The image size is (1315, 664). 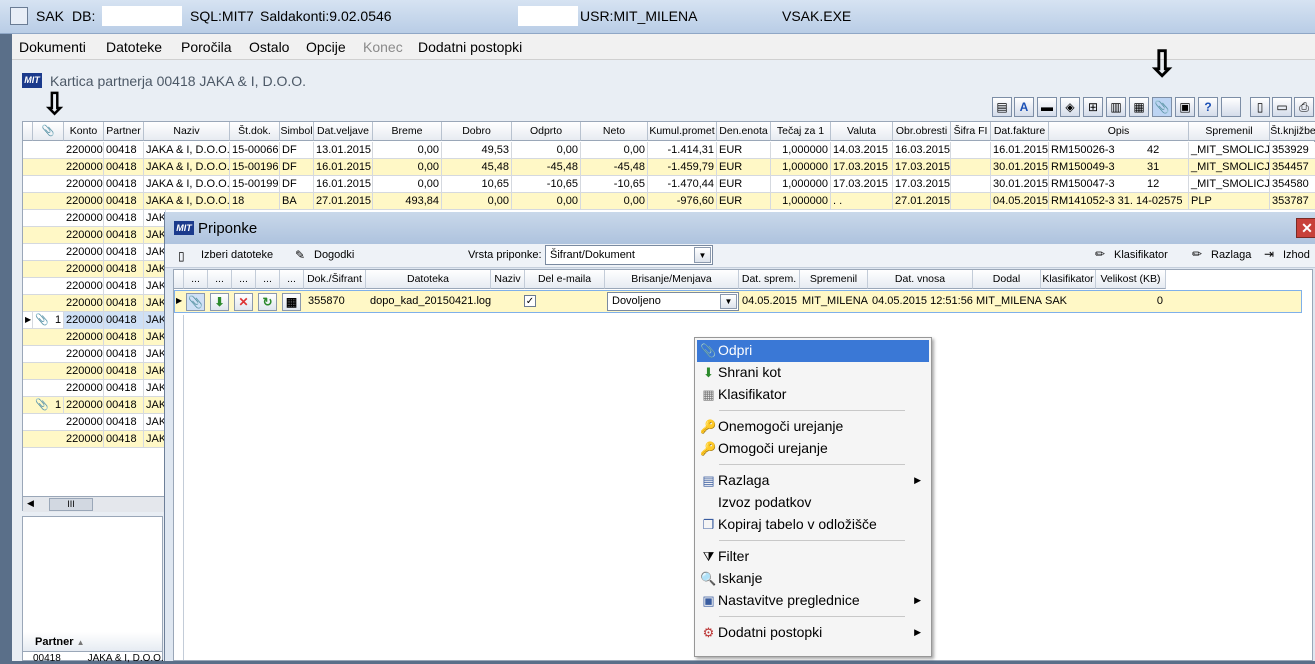 What do you see at coordinates (1116, 107) in the screenshot?
I see `book-icon: ▥` at bounding box center [1116, 107].